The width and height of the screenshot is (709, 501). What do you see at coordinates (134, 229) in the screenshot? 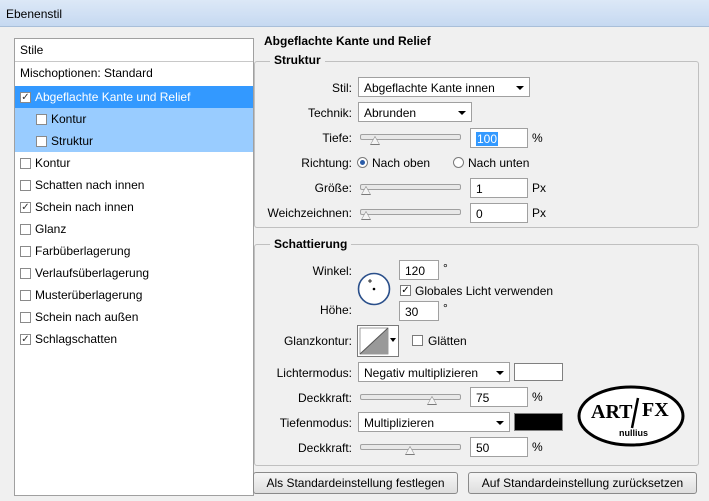
I see `style-item: Glanz` at bounding box center [134, 229].